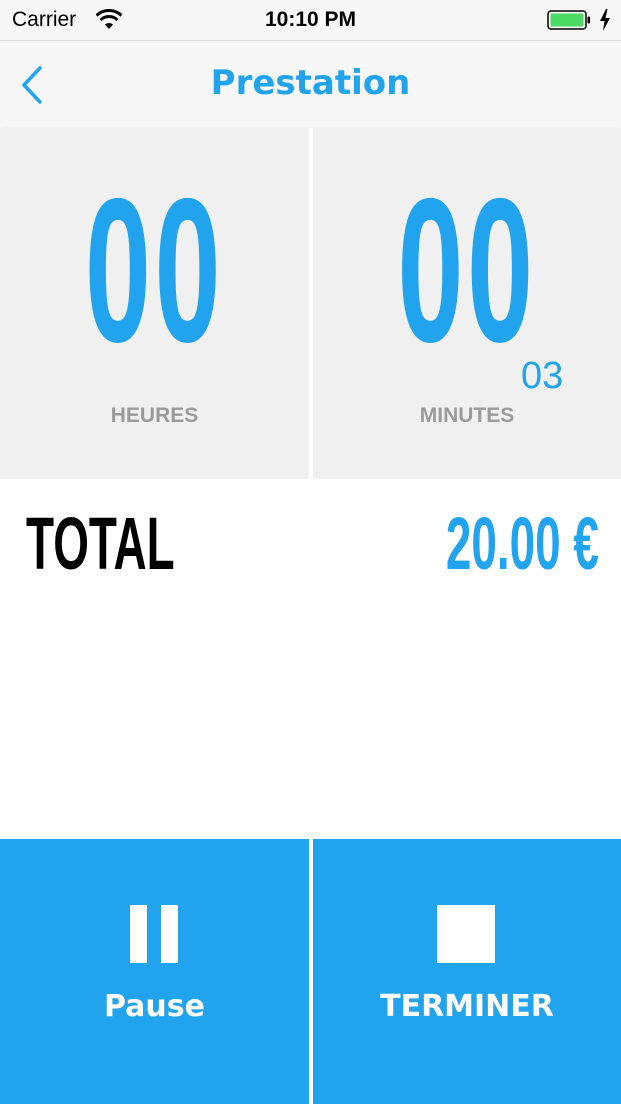 This screenshot has height=1104, width=621. I want to click on pause-label: Pause, so click(154, 1006).